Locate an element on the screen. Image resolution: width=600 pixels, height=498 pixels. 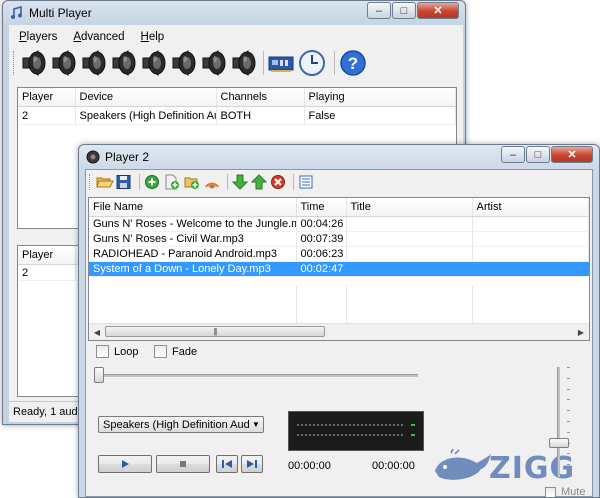
vu-meter is located at coordinates (356, 431).